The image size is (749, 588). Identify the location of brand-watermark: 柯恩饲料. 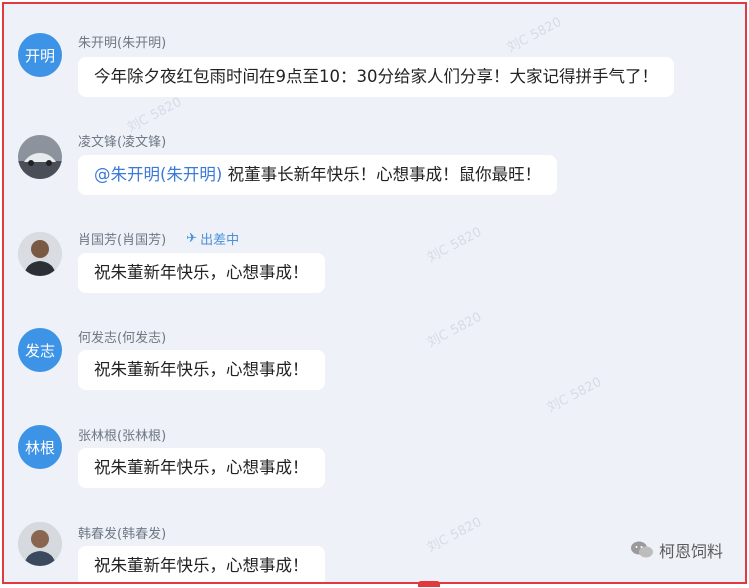
(676, 550).